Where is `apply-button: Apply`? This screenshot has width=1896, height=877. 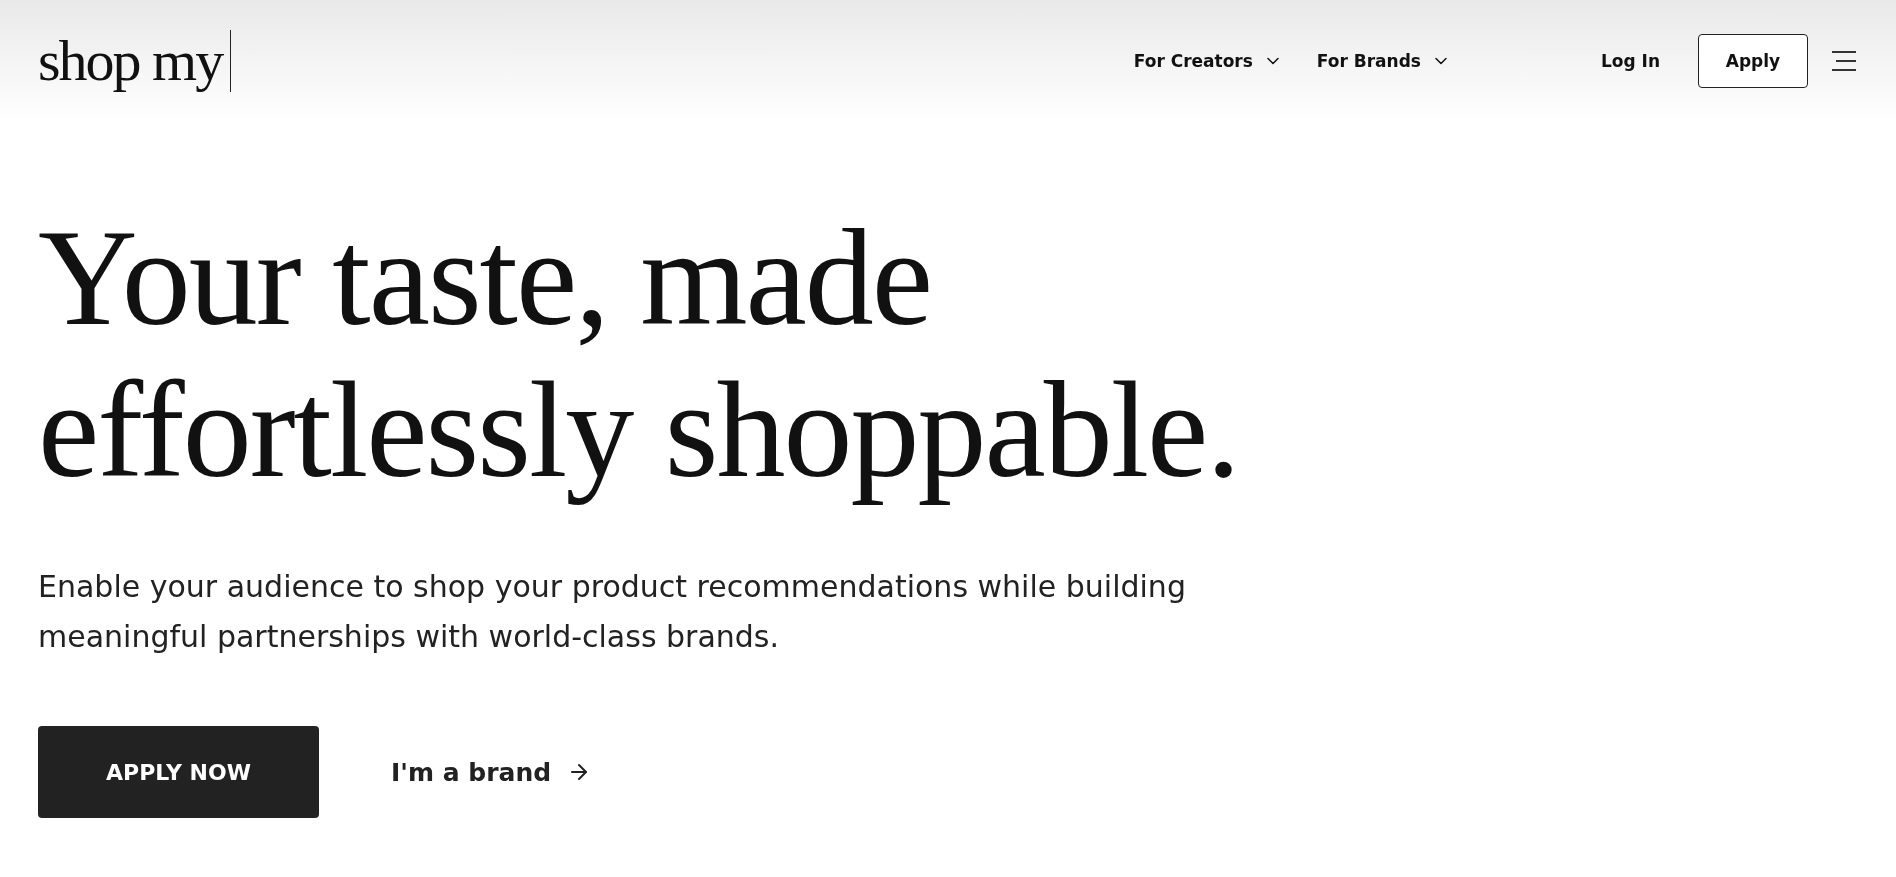
apply-button: Apply is located at coordinates (1753, 61).